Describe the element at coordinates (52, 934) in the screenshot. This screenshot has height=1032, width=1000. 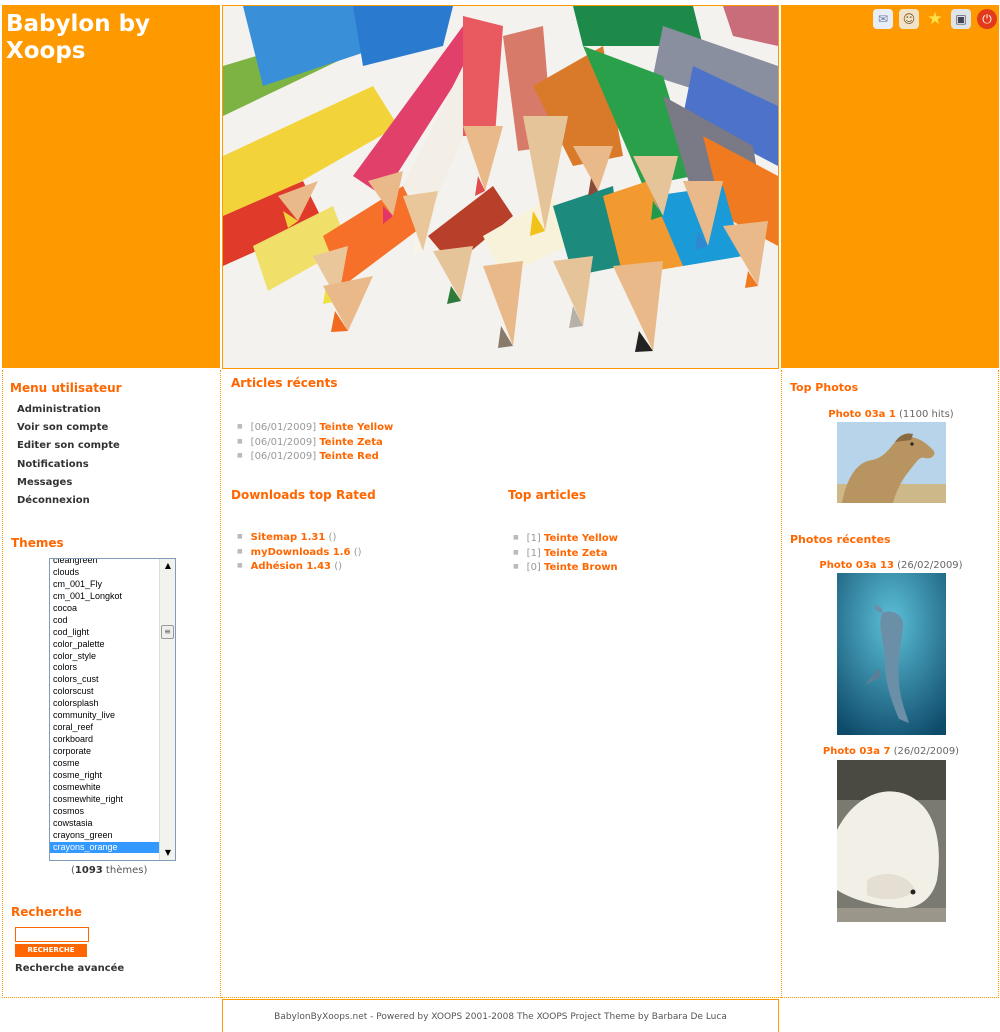
I see `search-input` at that location.